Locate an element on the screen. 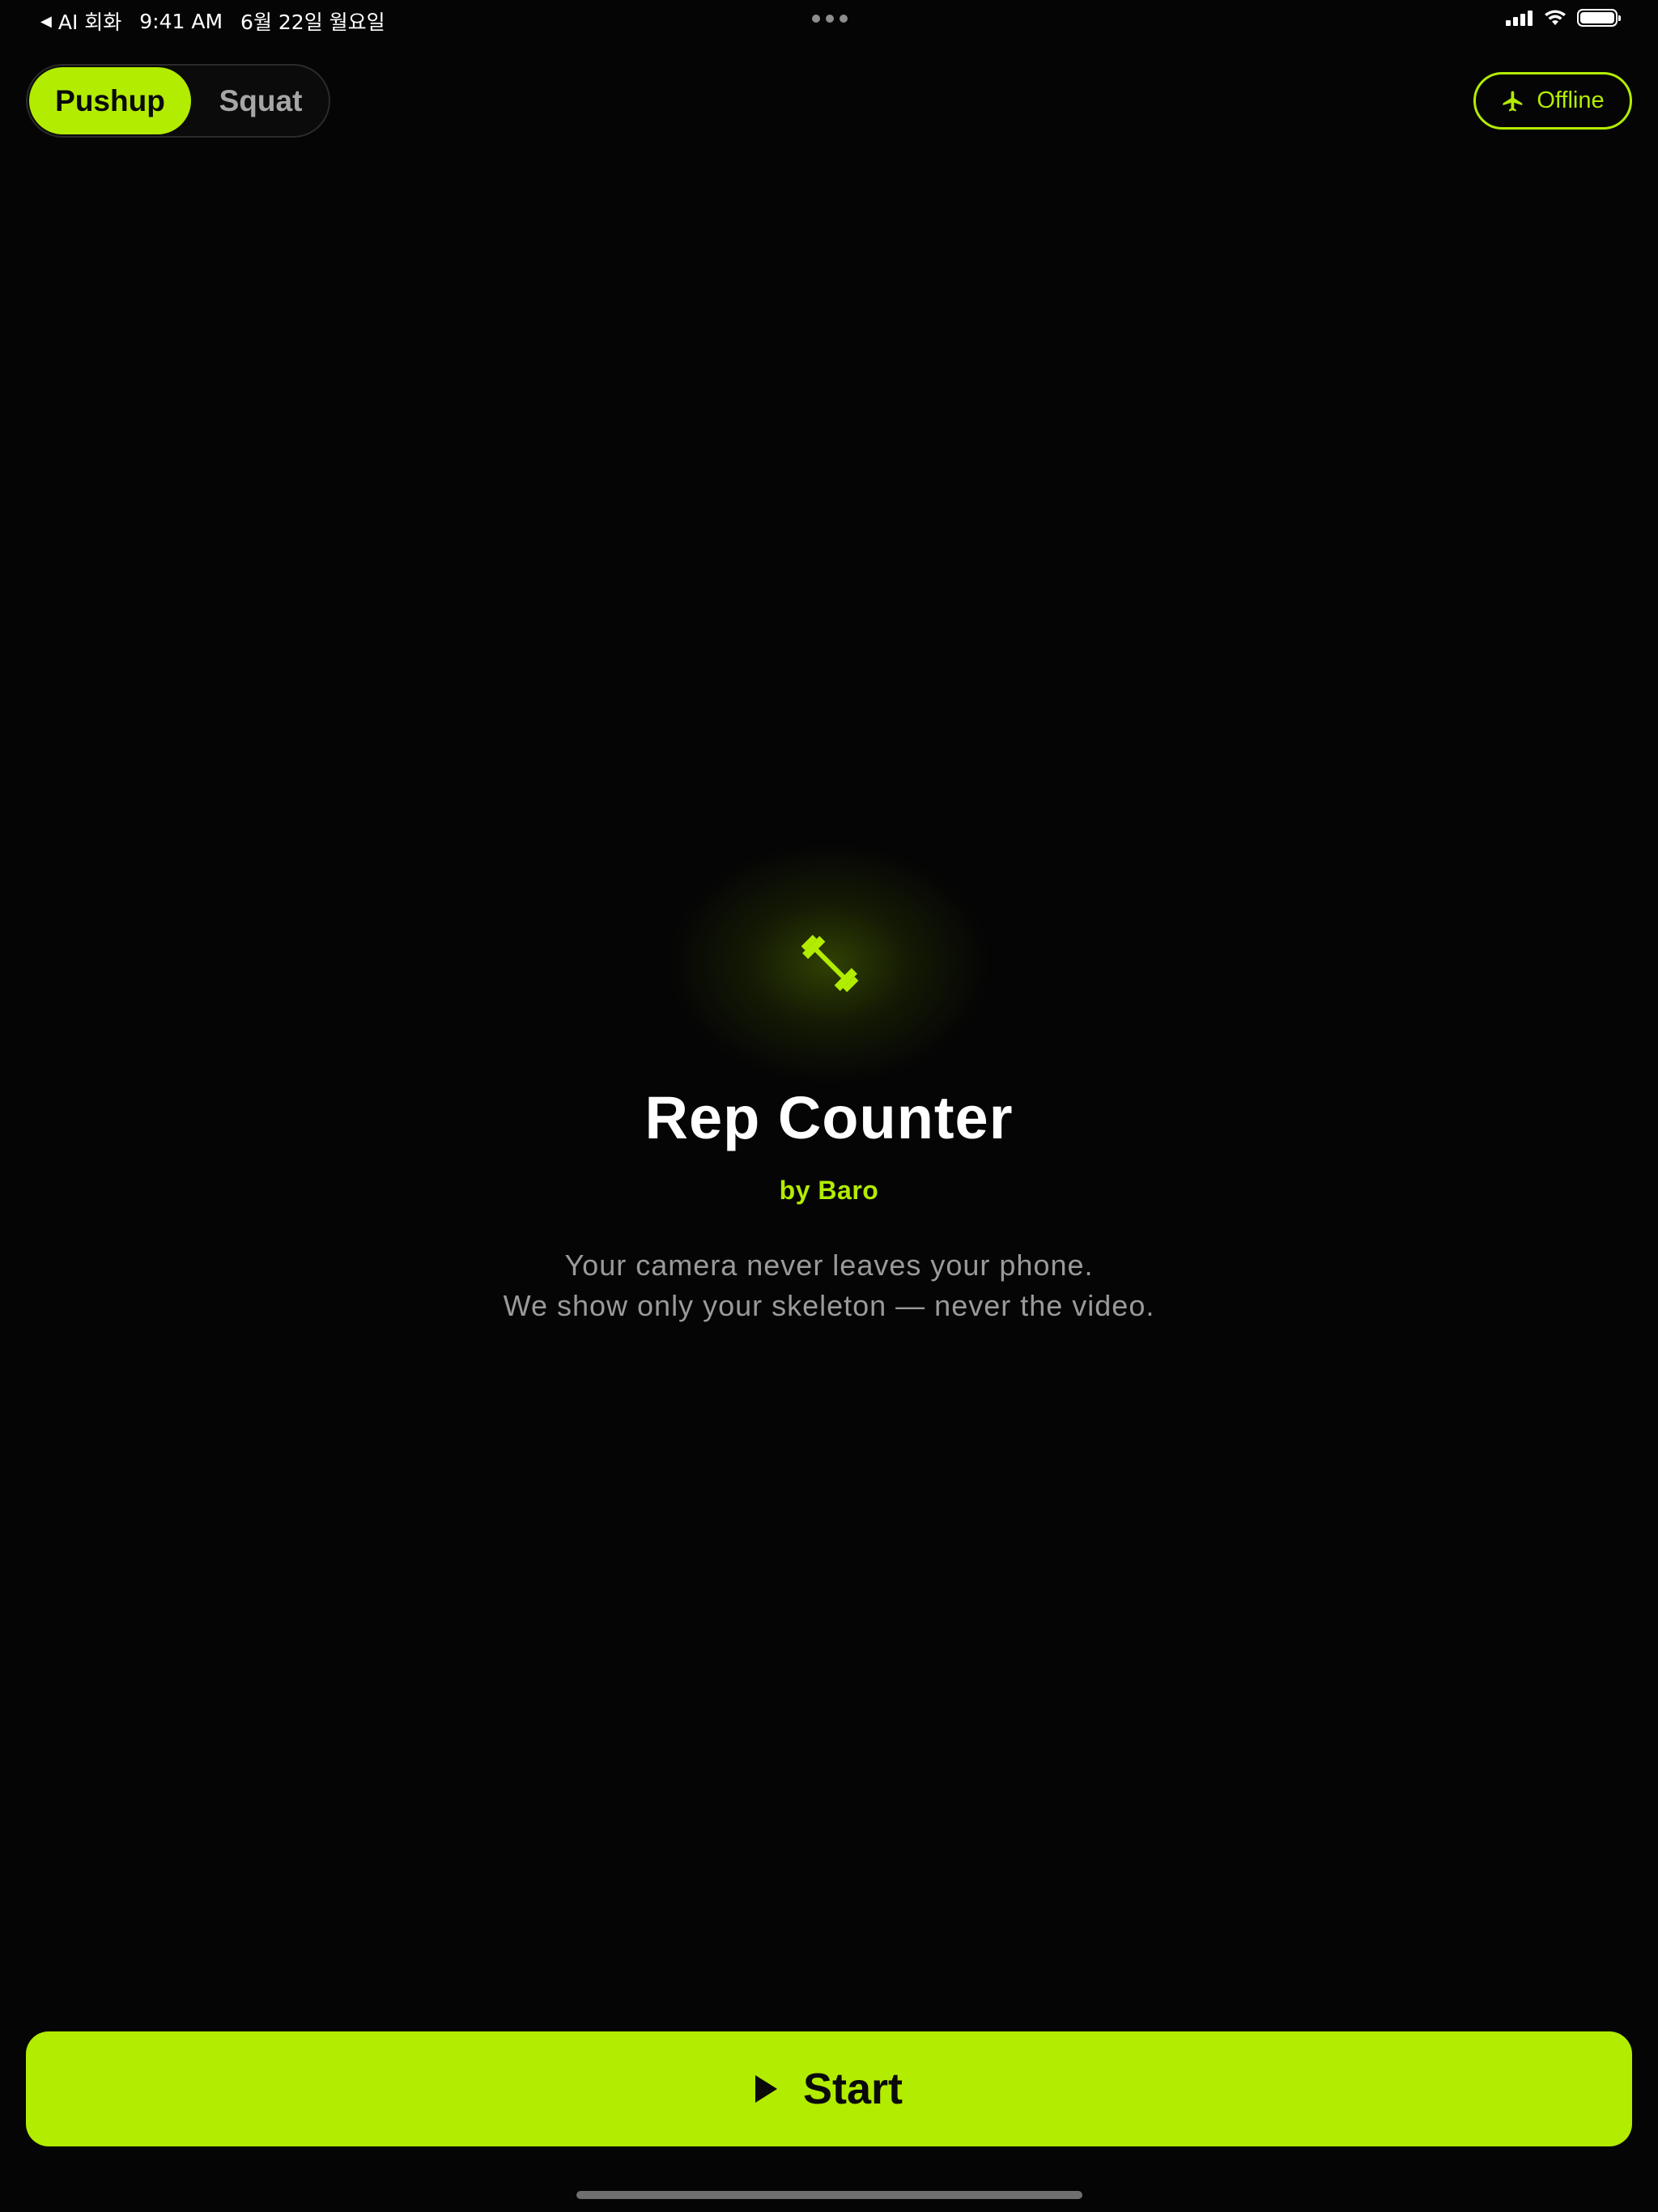  play-icon is located at coordinates (766, 2089).